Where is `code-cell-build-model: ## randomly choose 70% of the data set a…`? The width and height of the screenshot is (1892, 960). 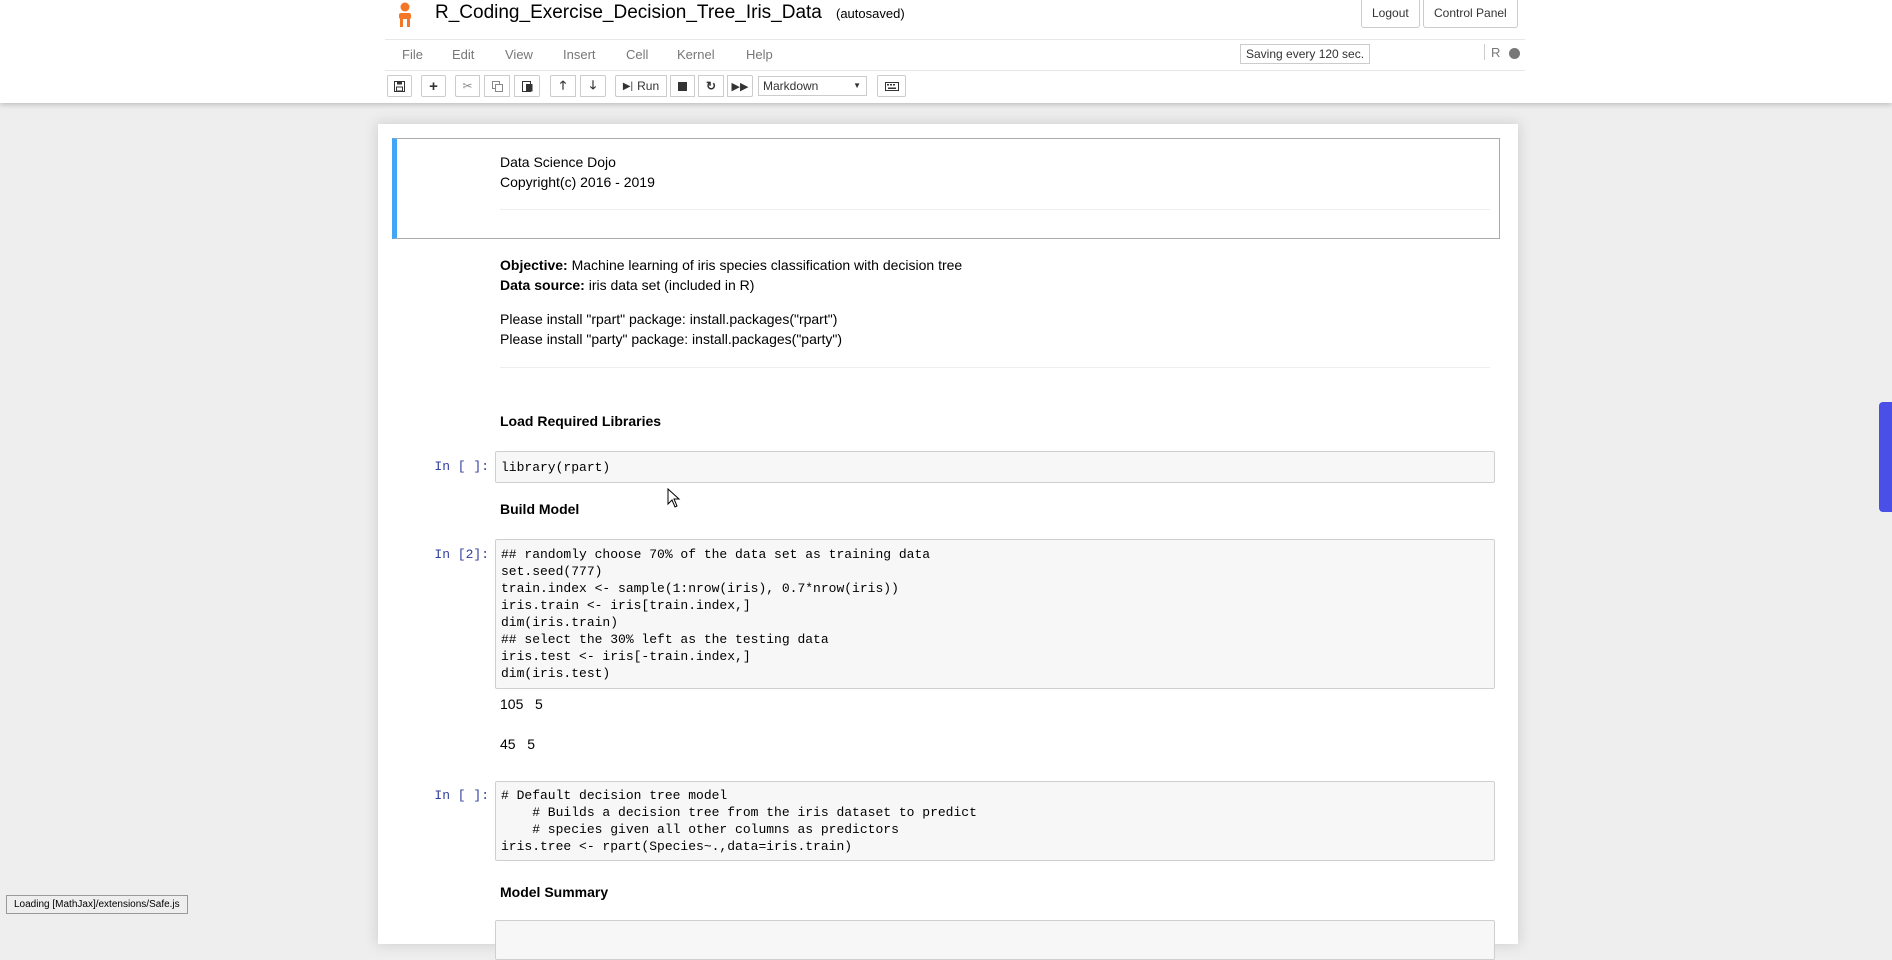
code-cell-build-model: ## randomly choose 70% of the data set a… is located at coordinates (995, 614).